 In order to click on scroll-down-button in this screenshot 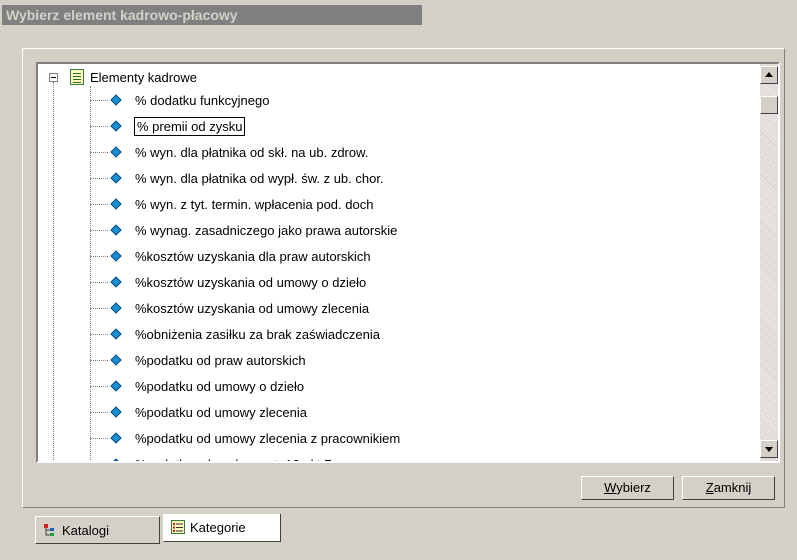, I will do `click(769, 449)`.